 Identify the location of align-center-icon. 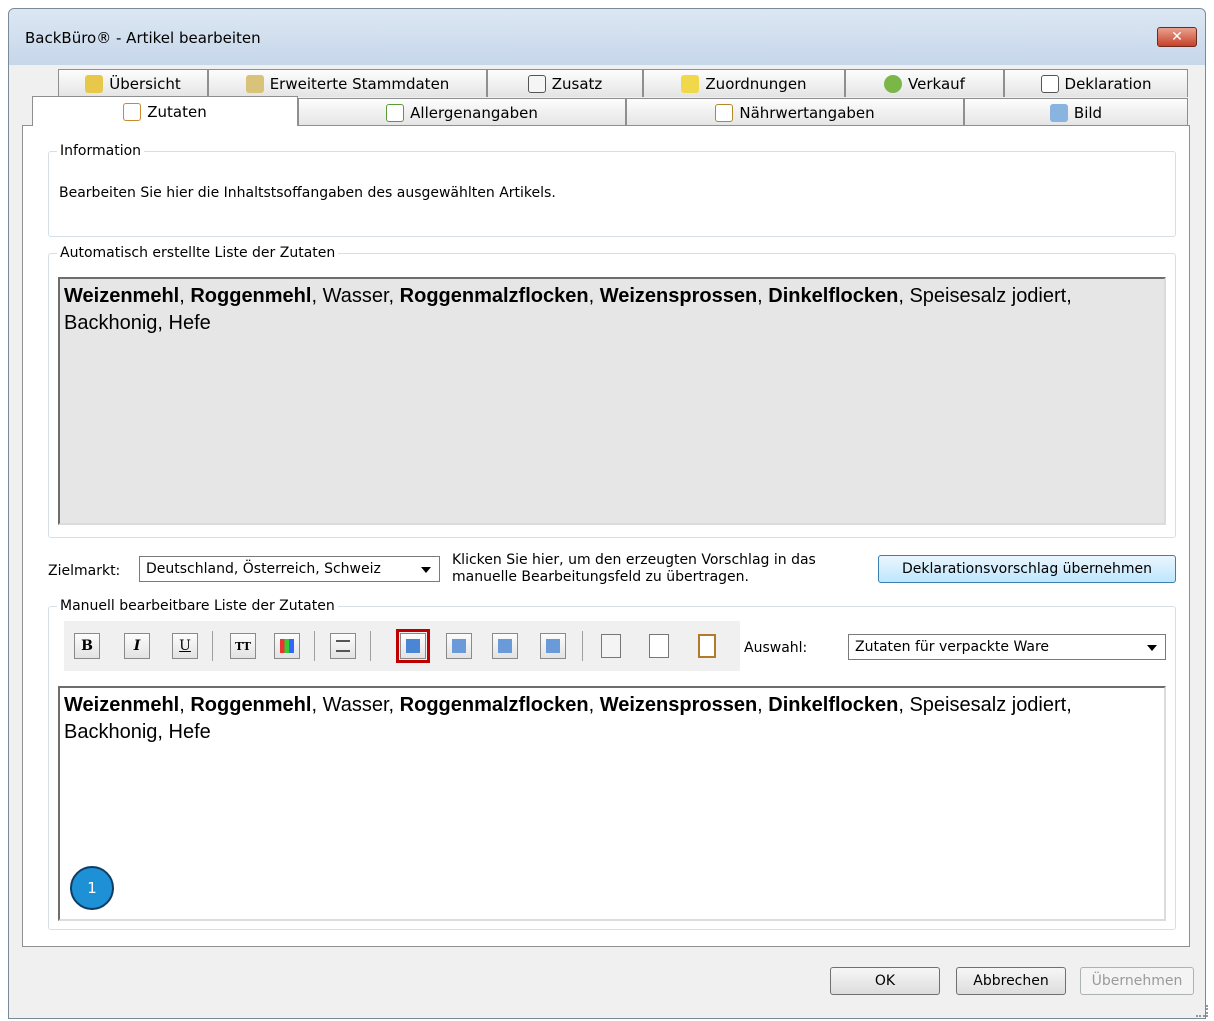
(459, 646).